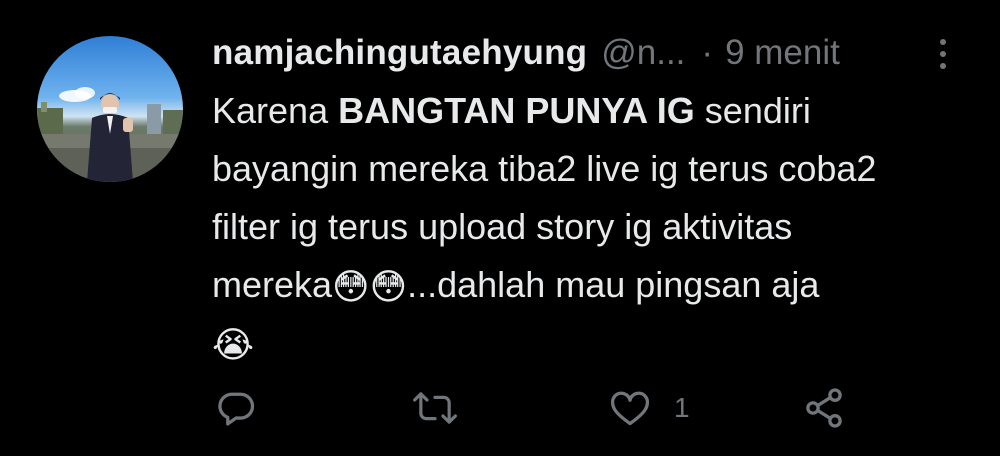  Describe the element at coordinates (272, 284) in the screenshot. I see `text-segment: mereka` at that location.